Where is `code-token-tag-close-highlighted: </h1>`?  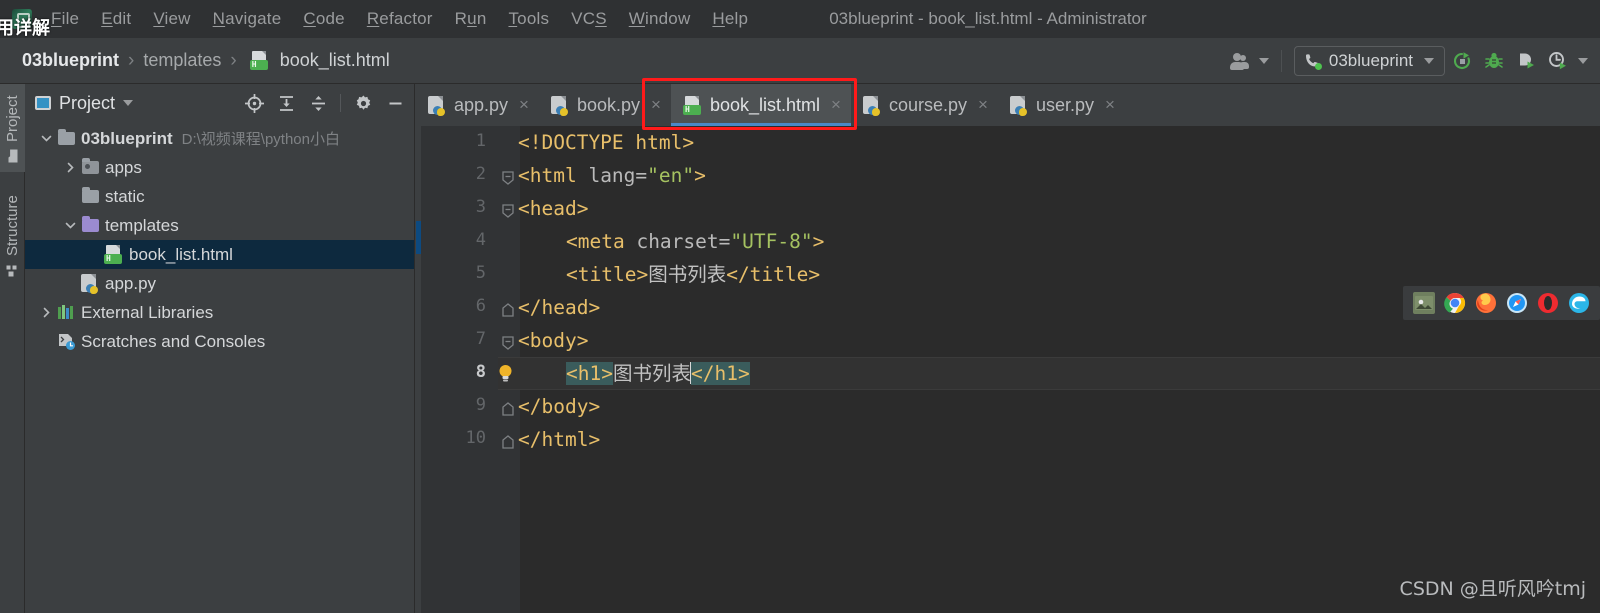
code-token-tag-close-highlighted: </h1> is located at coordinates (720, 373).